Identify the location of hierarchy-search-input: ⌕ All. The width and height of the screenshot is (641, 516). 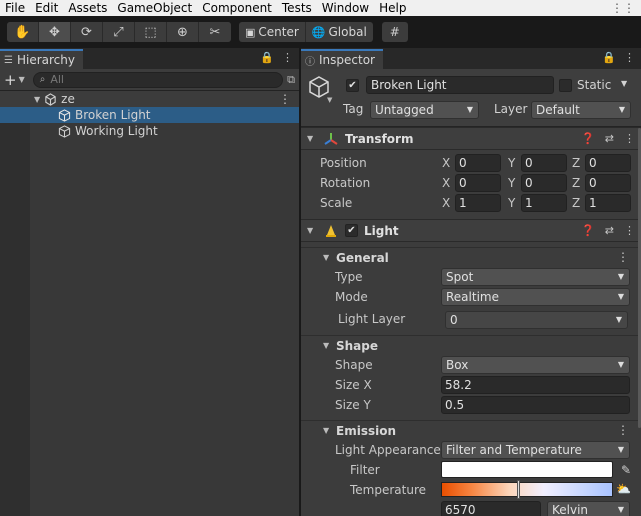
(158, 79).